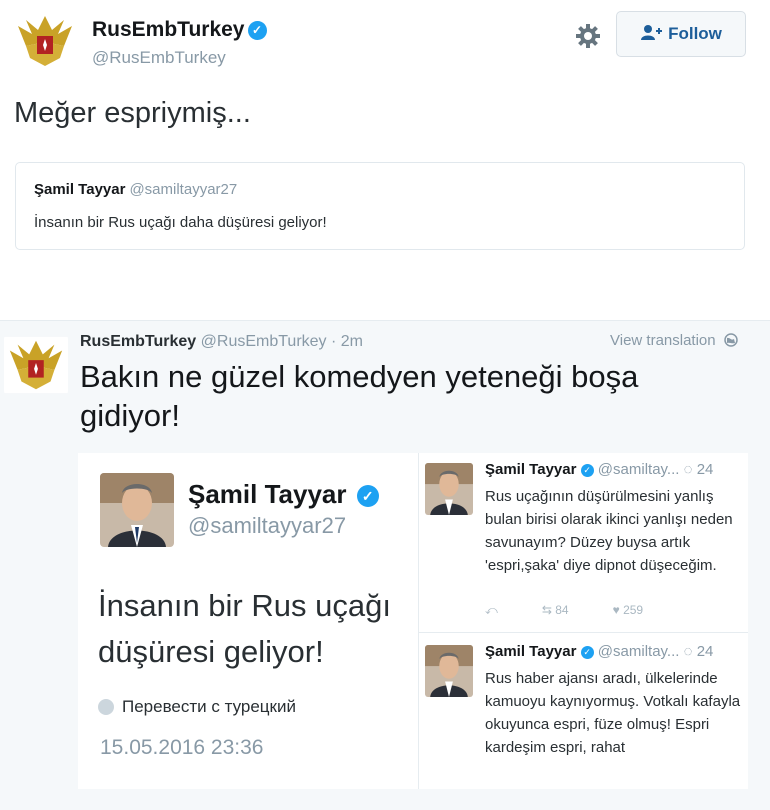 The image size is (770, 810). What do you see at coordinates (663, 340) in the screenshot?
I see `view-translation-label: View translation` at bounding box center [663, 340].